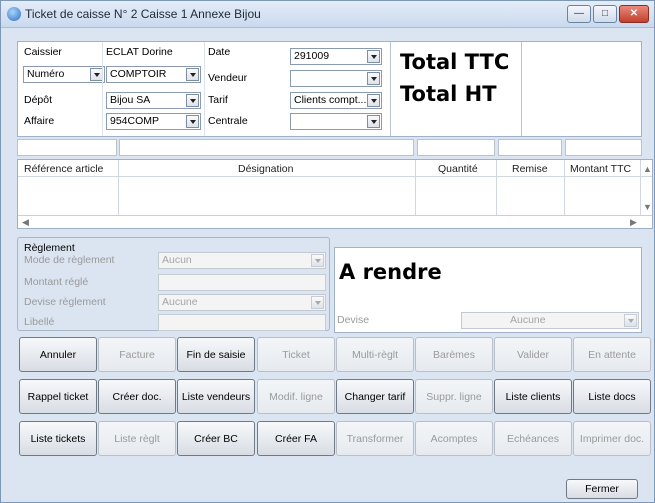  I want to click on button-label: Créer BC, so click(216, 438).